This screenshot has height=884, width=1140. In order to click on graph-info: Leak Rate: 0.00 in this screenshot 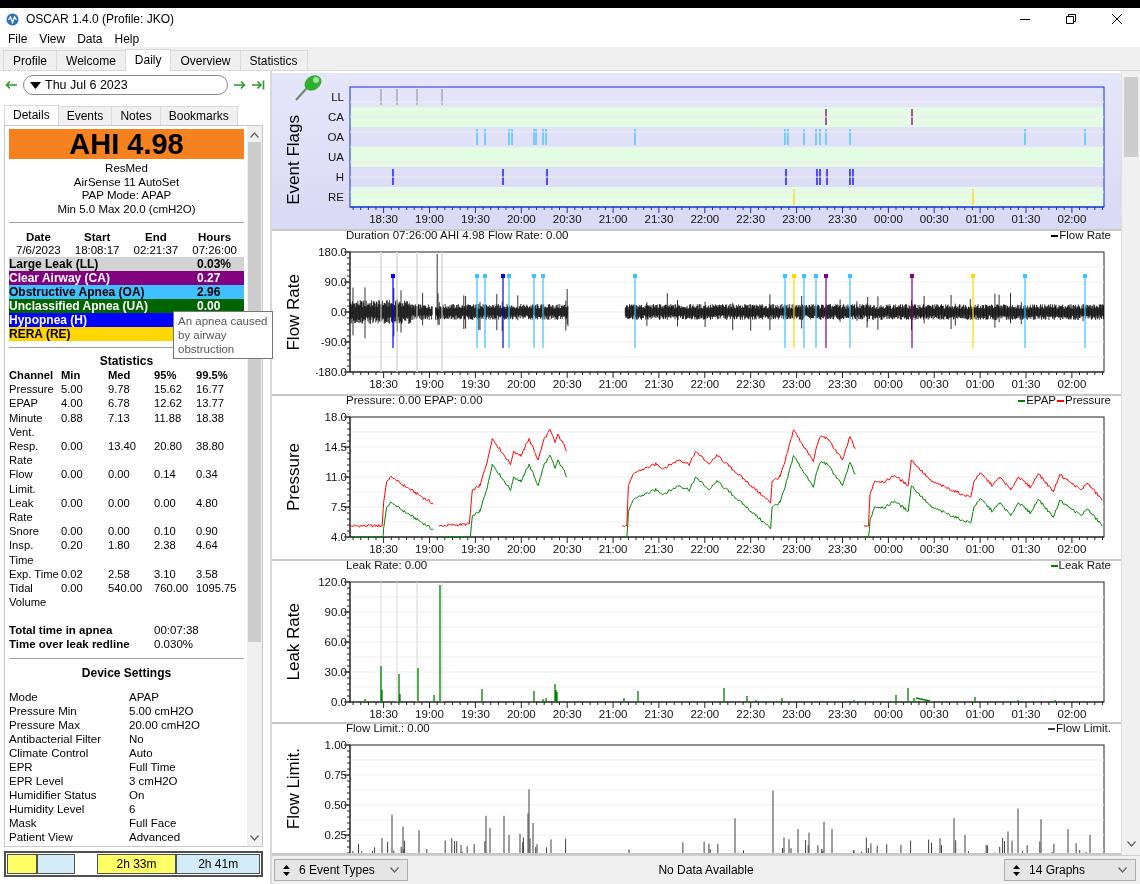, I will do `click(387, 566)`.